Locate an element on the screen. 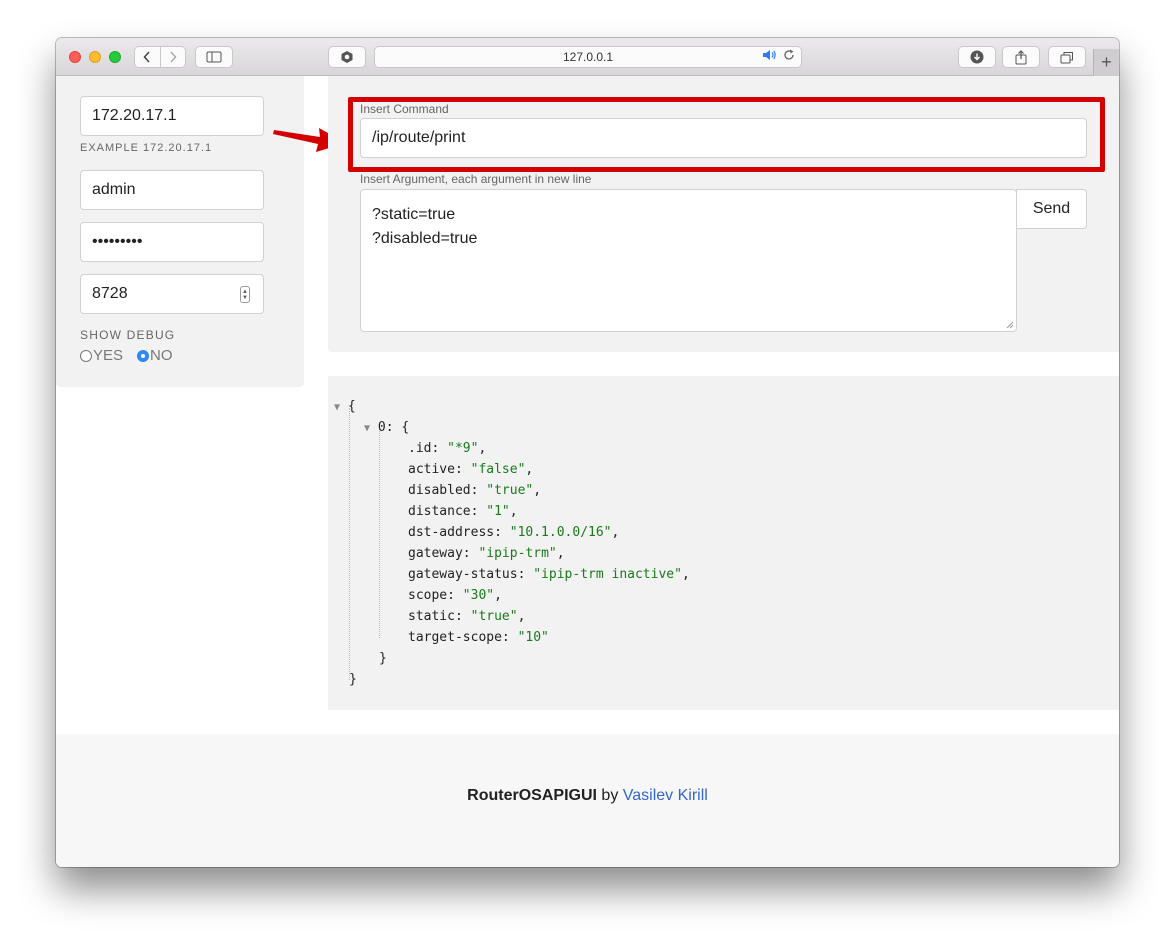 Image resolution: width=1175 pixels, height=941 pixels. json-item-open: ▼ 0: { is located at coordinates (386, 428).